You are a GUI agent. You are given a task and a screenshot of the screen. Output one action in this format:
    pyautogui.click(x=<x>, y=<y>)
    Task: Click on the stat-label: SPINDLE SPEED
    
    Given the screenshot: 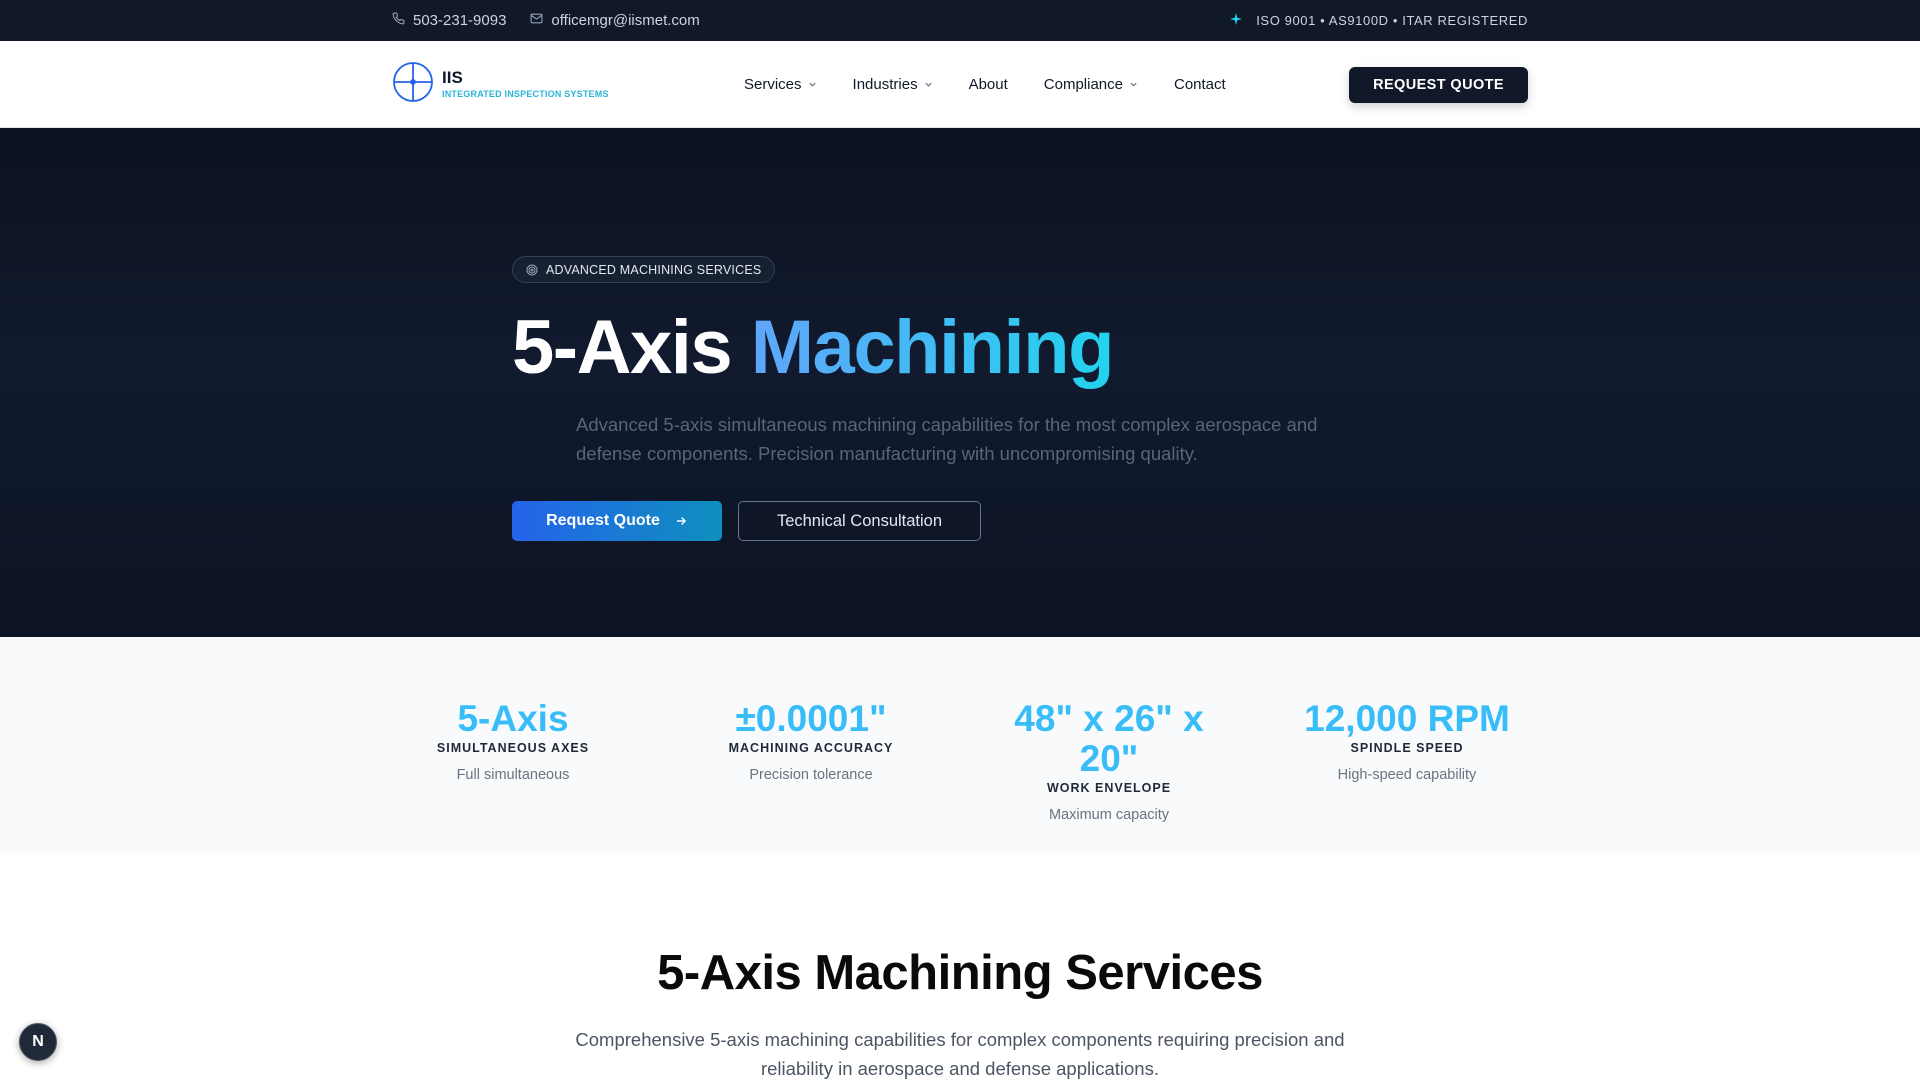 What is the action you would take?
    pyautogui.click(x=1407, y=748)
    